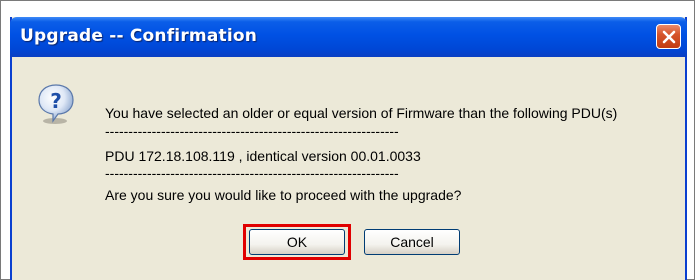 The width and height of the screenshot is (695, 280). I want to click on title-bar: Upgrade -- Confirmation, so click(348, 37).